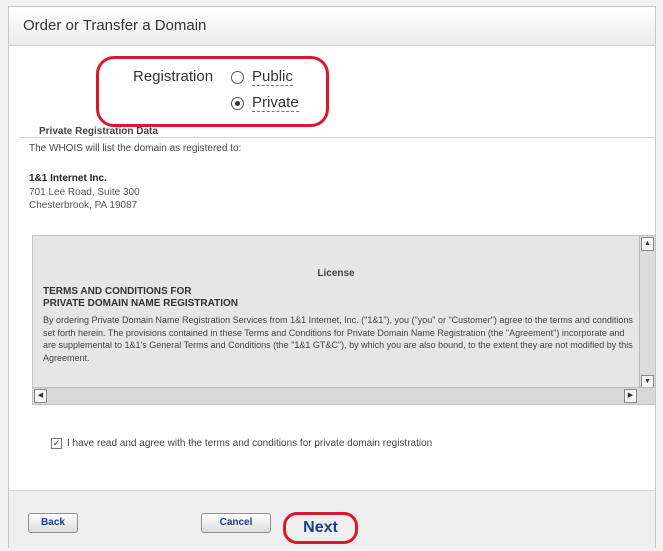 The width and height of the screenshot is (663, 551). What do you see at coordinates (98, 131) in the screenshot?
I see `private-data-section-title: Private Registration Data` at bounding box center [98, 131].